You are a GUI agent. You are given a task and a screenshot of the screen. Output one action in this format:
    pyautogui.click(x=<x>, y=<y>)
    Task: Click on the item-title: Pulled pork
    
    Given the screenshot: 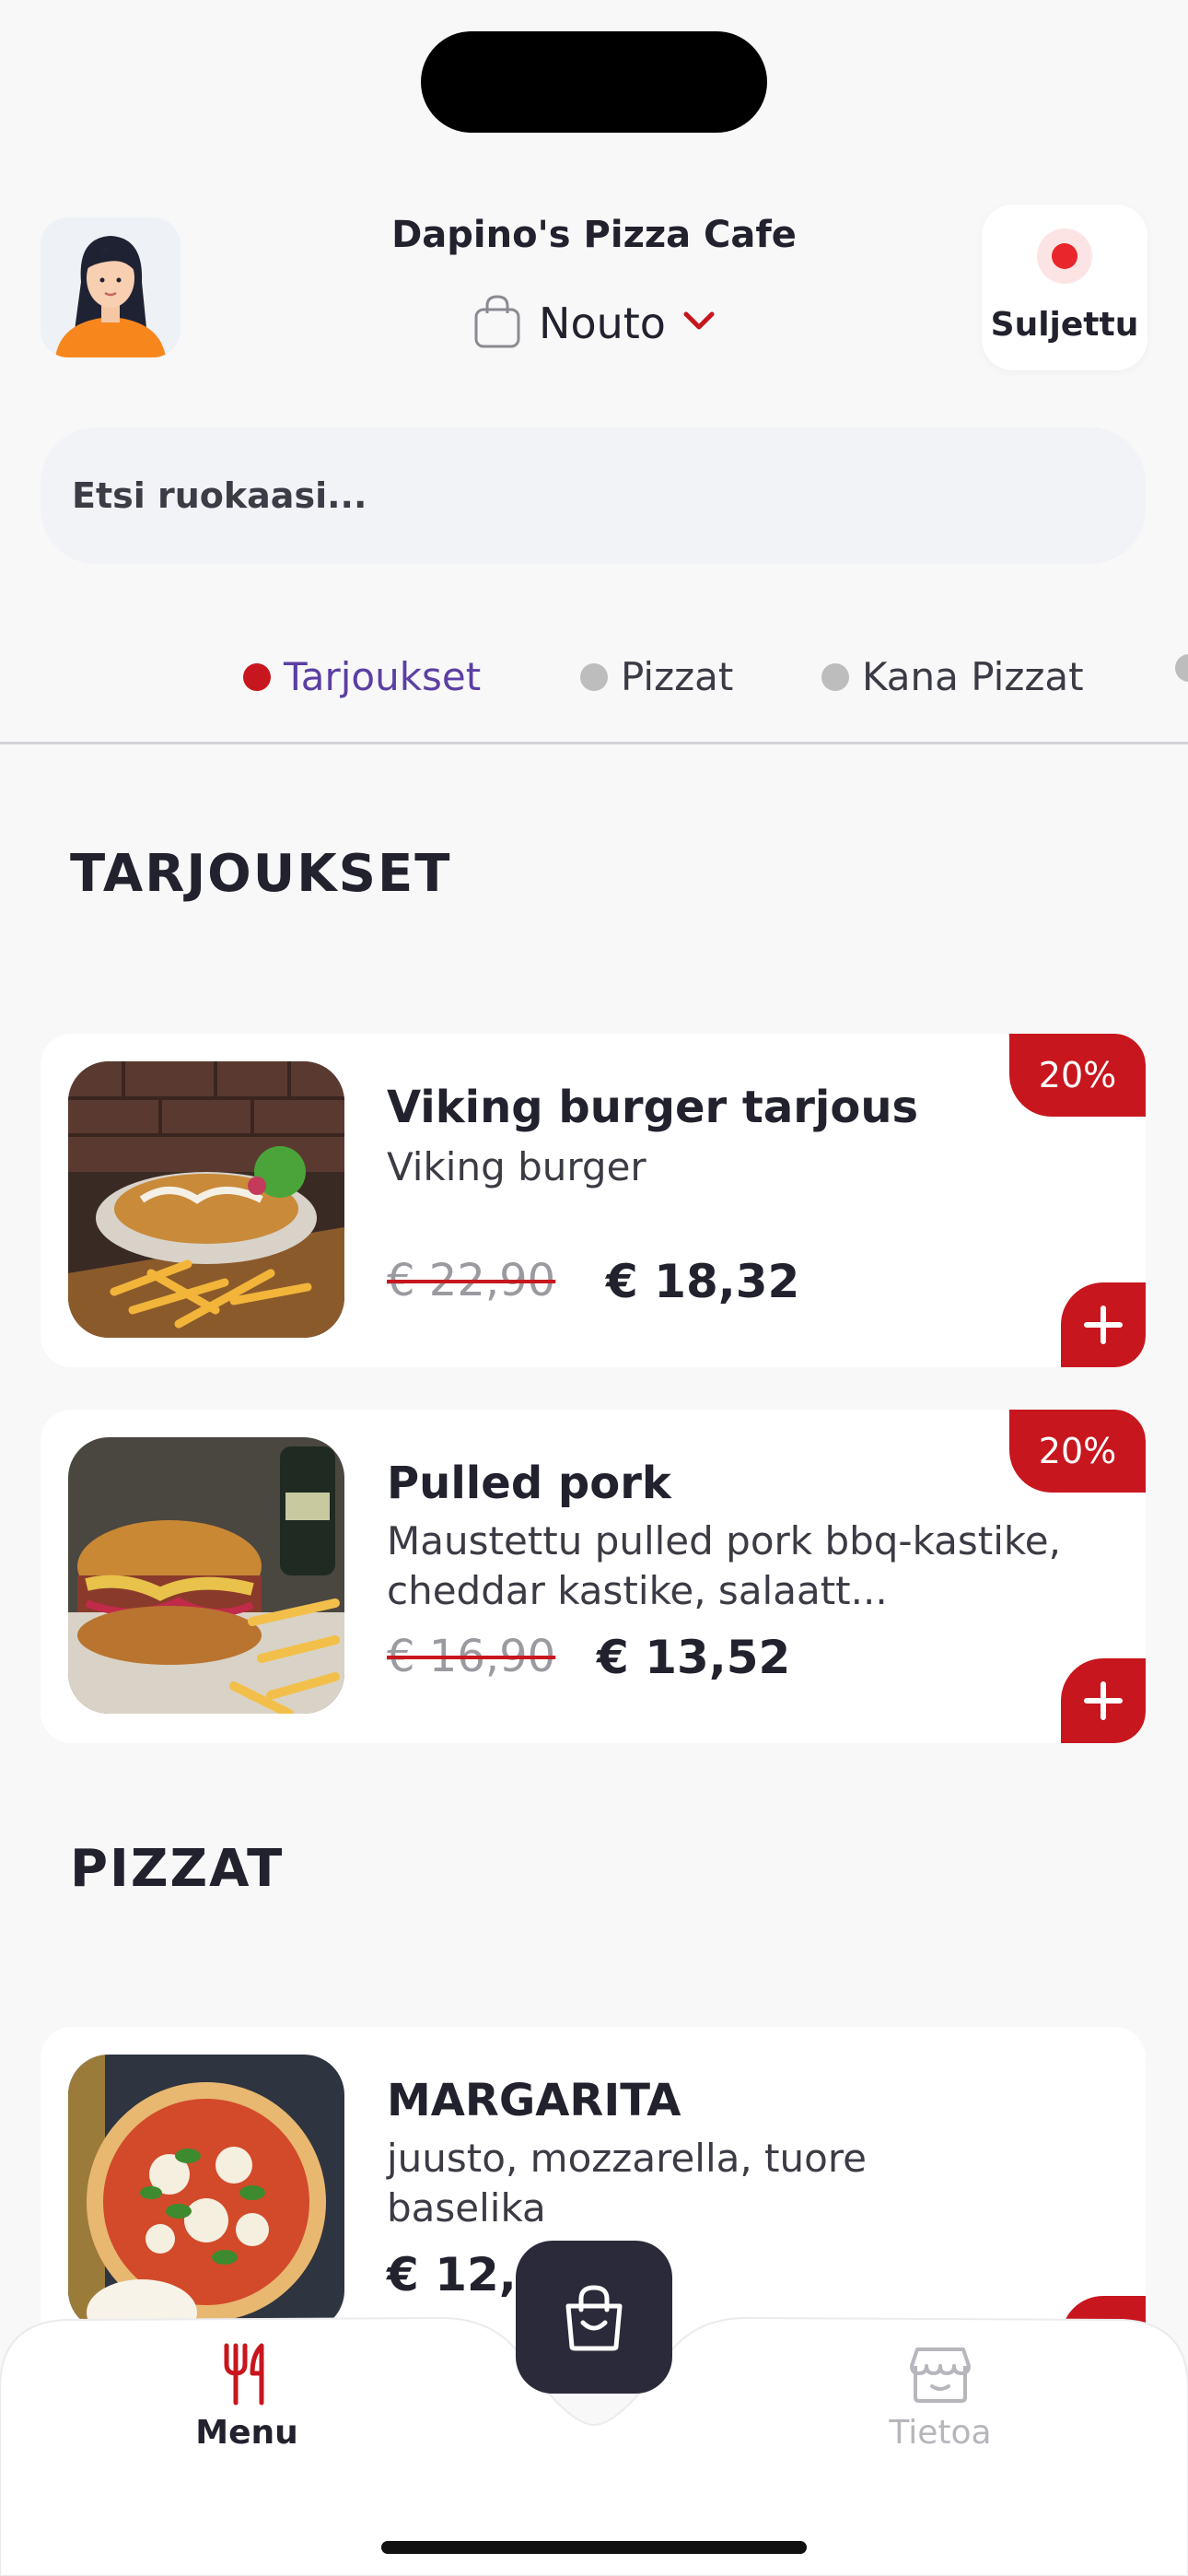 What is the action you would take?
    pyautogui.click(x=529, y=1483)
    